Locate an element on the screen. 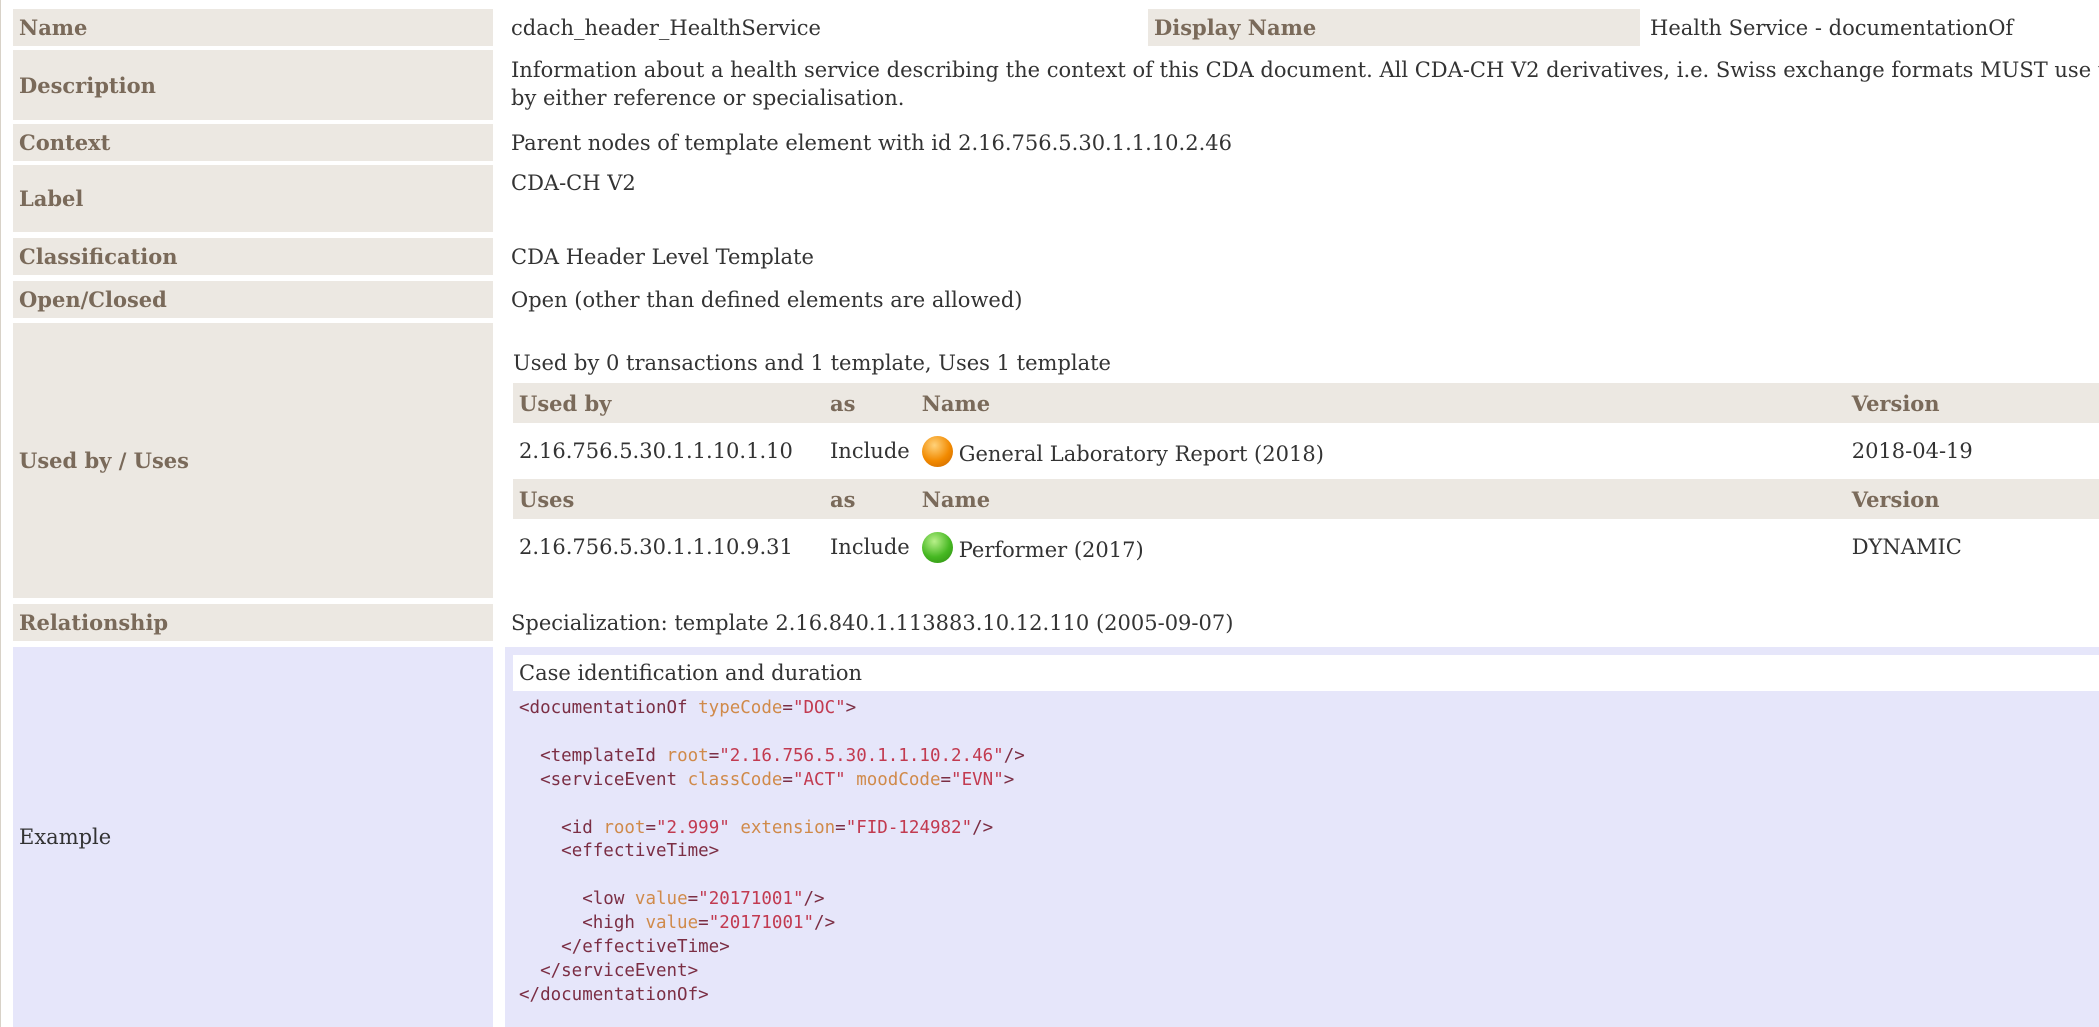 This screenshot has width=2099, height=1027. classification-value: CDA Header Level Template is located at coordinates (662, 256).